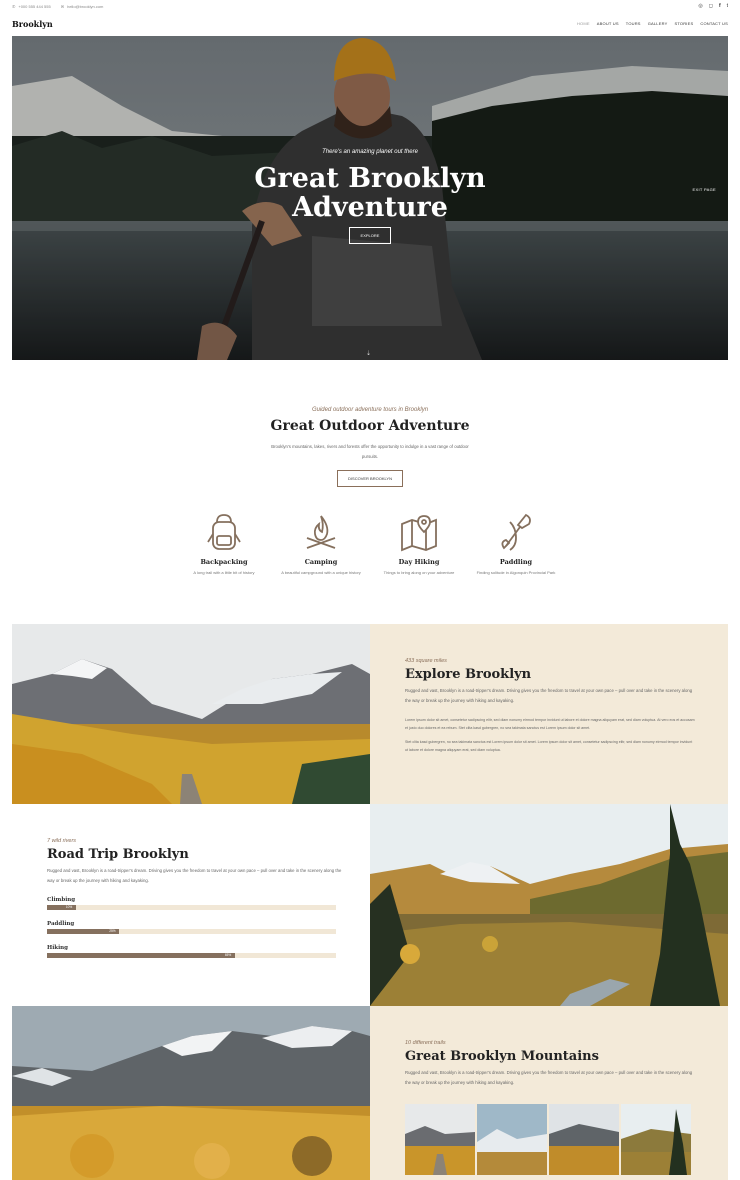  I want to click on feature-title: Backpacking, so click(224, 562).